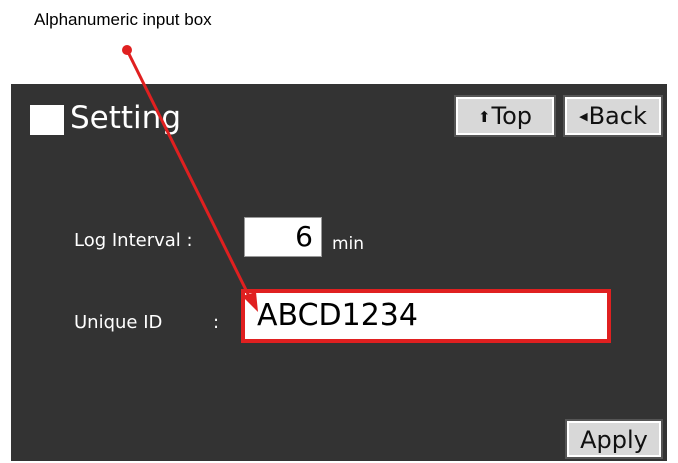 The image size is (678, 463). I want to click on left-triangle-icon: ◀, so click(583, 116).